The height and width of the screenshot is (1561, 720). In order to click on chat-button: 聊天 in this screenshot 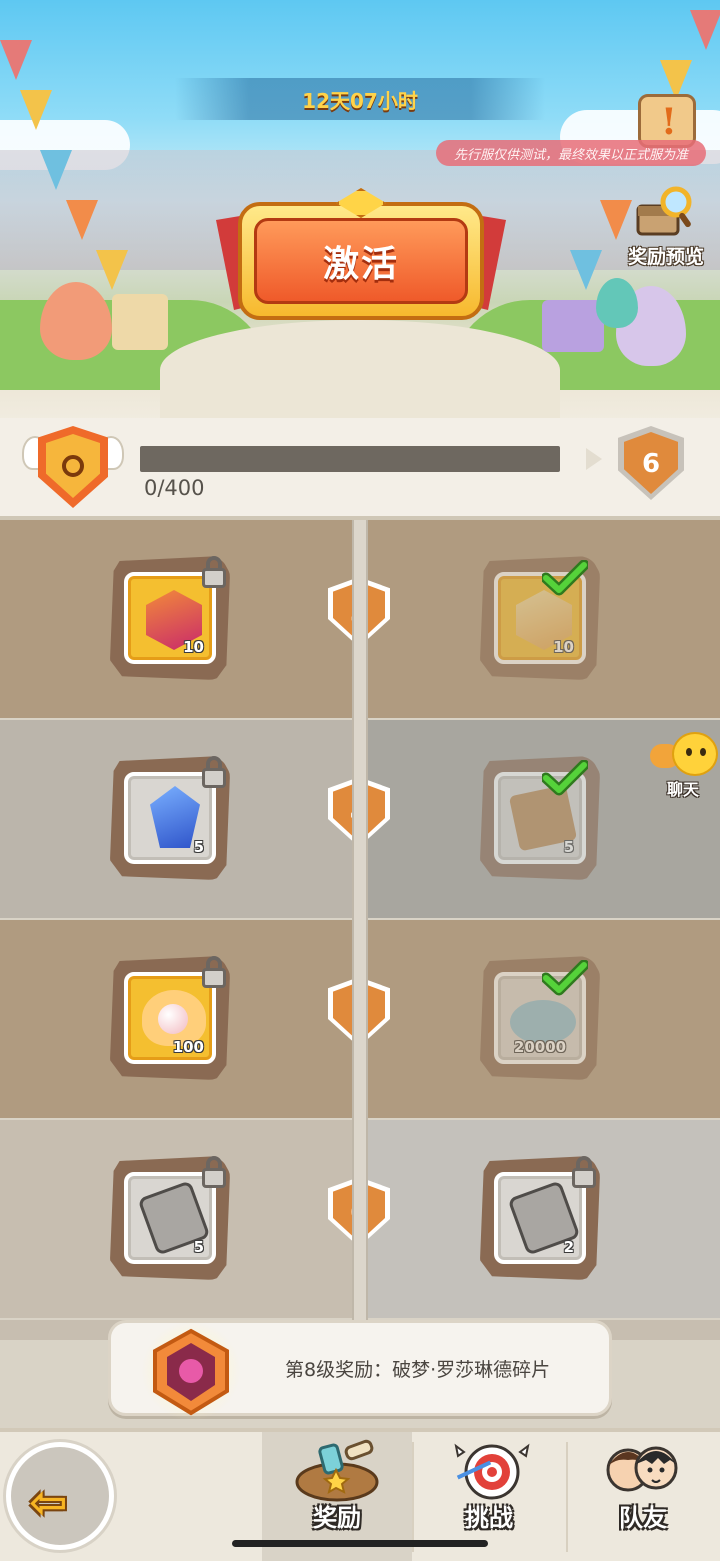, I will do `click(683, 765)`.